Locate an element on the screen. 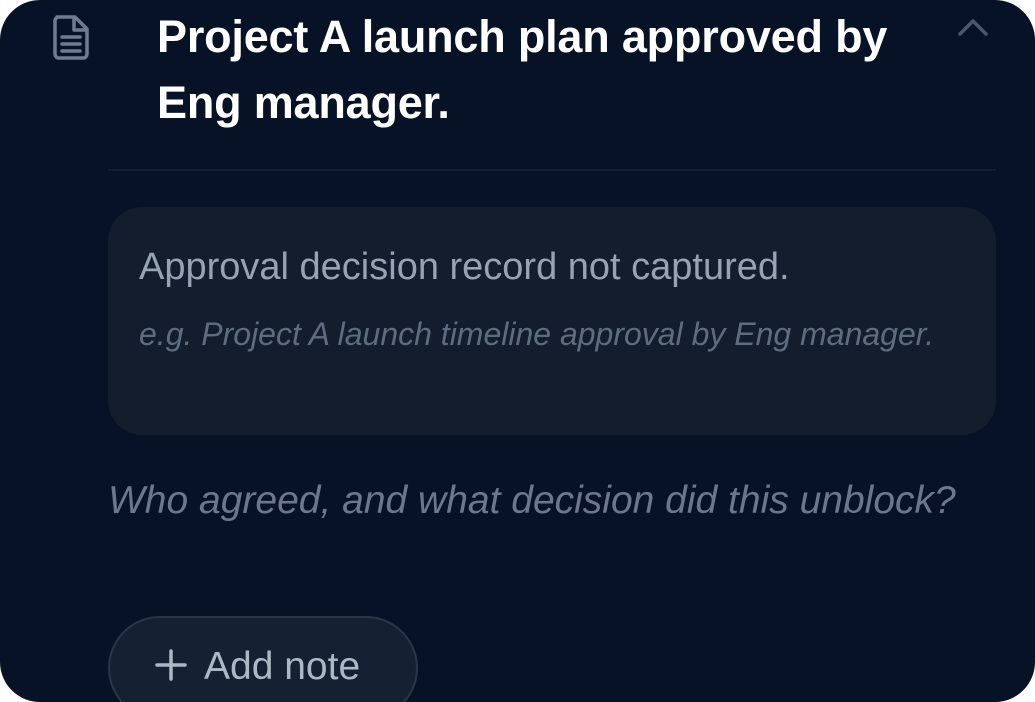  document-icon is located at coordinates (71, 37).